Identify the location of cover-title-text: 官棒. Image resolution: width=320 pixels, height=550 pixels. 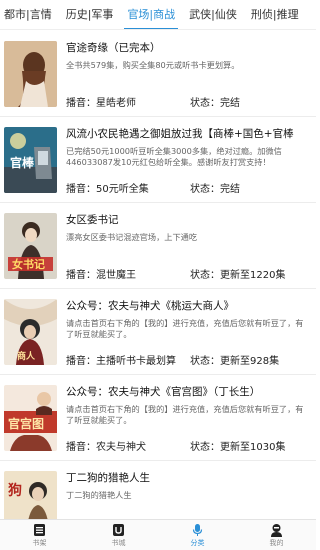
(22, 162).